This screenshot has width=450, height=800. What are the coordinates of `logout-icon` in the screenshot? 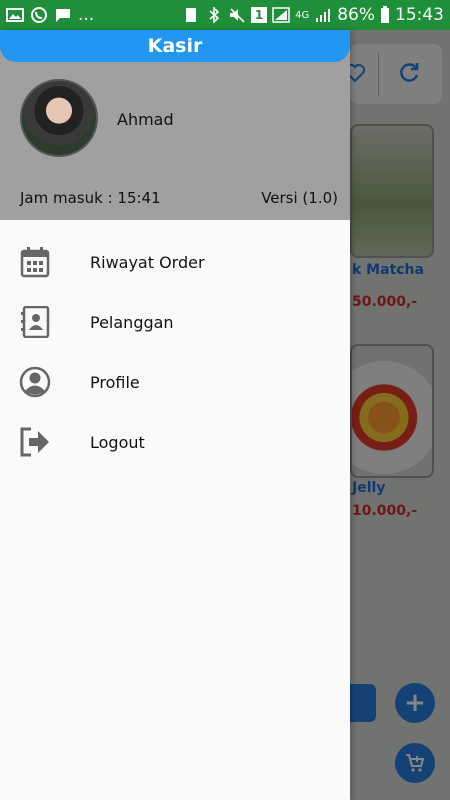 It's located at (35, 442).